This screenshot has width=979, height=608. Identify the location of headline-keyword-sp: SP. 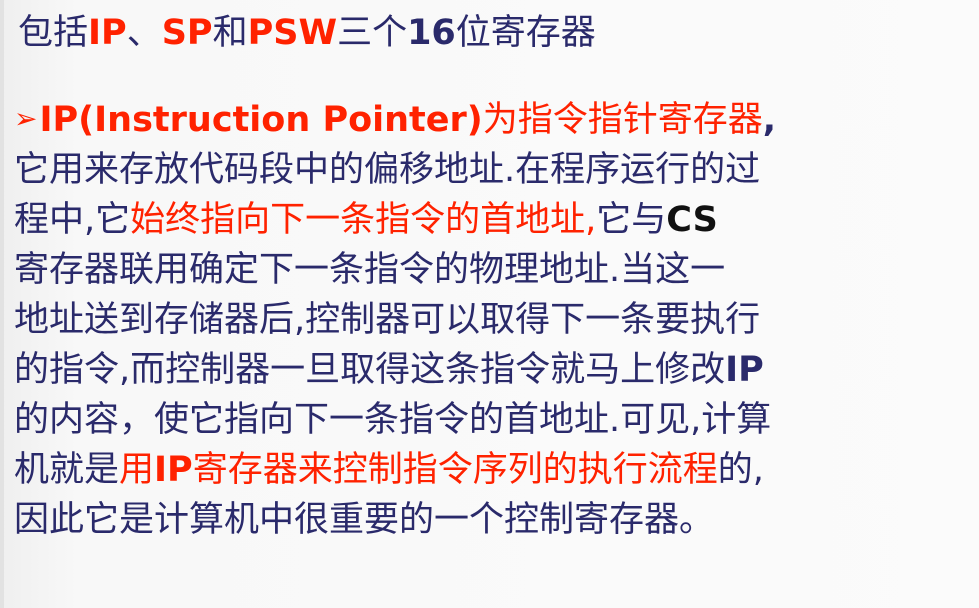
(187, 33).